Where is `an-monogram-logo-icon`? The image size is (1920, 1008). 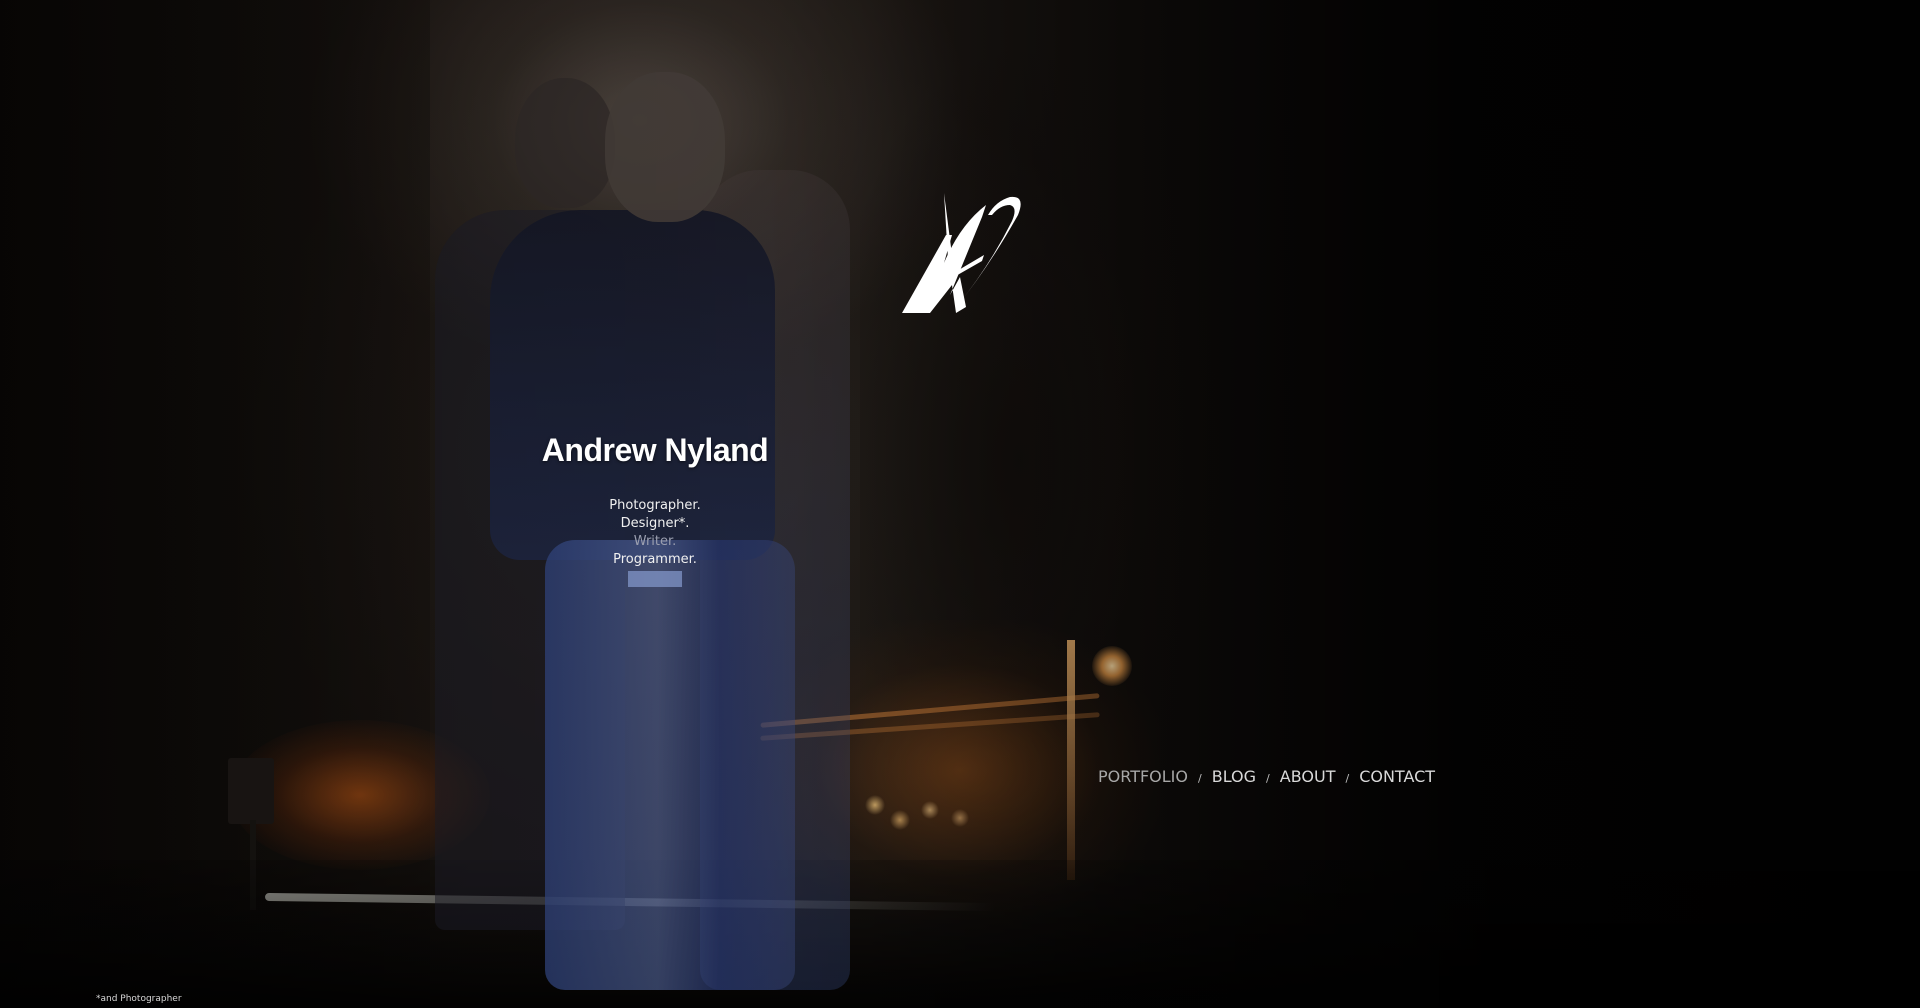
an-monogram-logo-icon is located at coordinates (962, 250).